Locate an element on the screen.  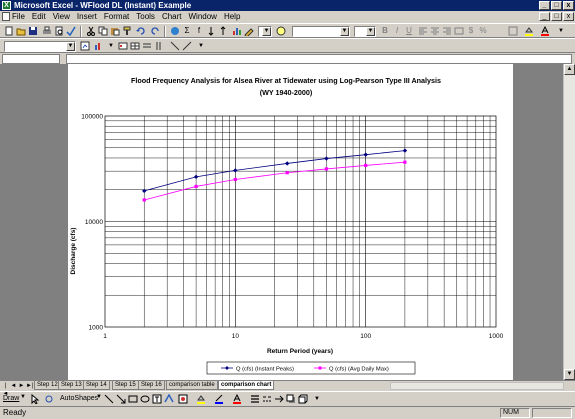
tab-comparison-table: comparison table is located at coordinates (192, 385).